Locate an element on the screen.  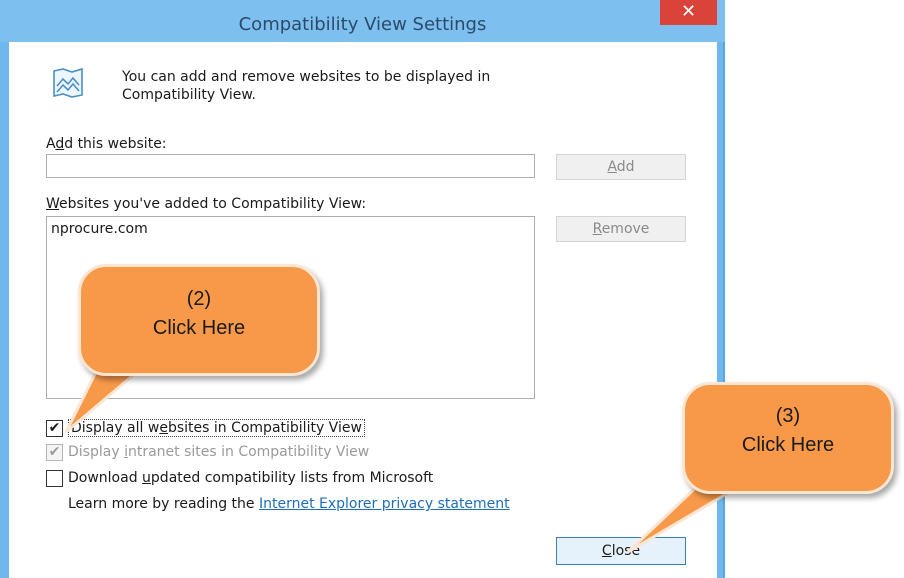
callout-2-text: Click Here is located at coordinates (199, 328).